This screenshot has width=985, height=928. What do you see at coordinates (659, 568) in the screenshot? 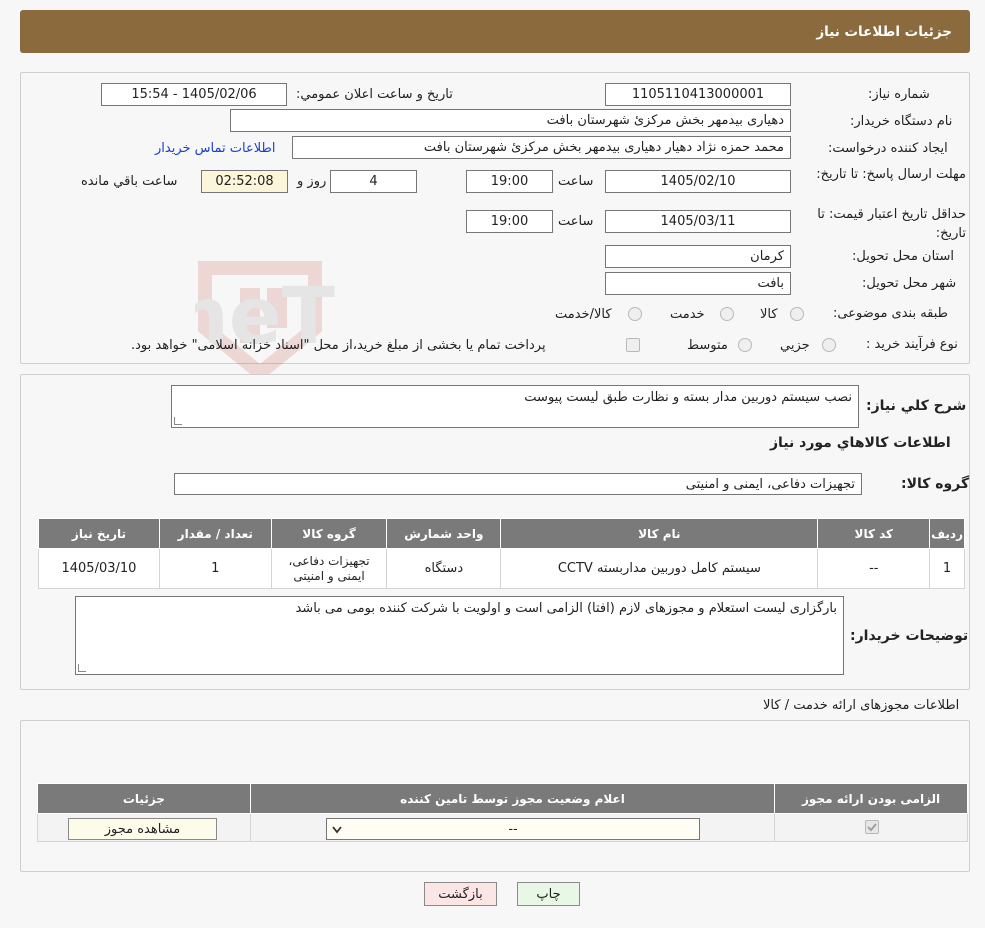
I see `cell-name: سیستم کامل دوربین مداربسته CCTV` at bounding box center [659, 568].